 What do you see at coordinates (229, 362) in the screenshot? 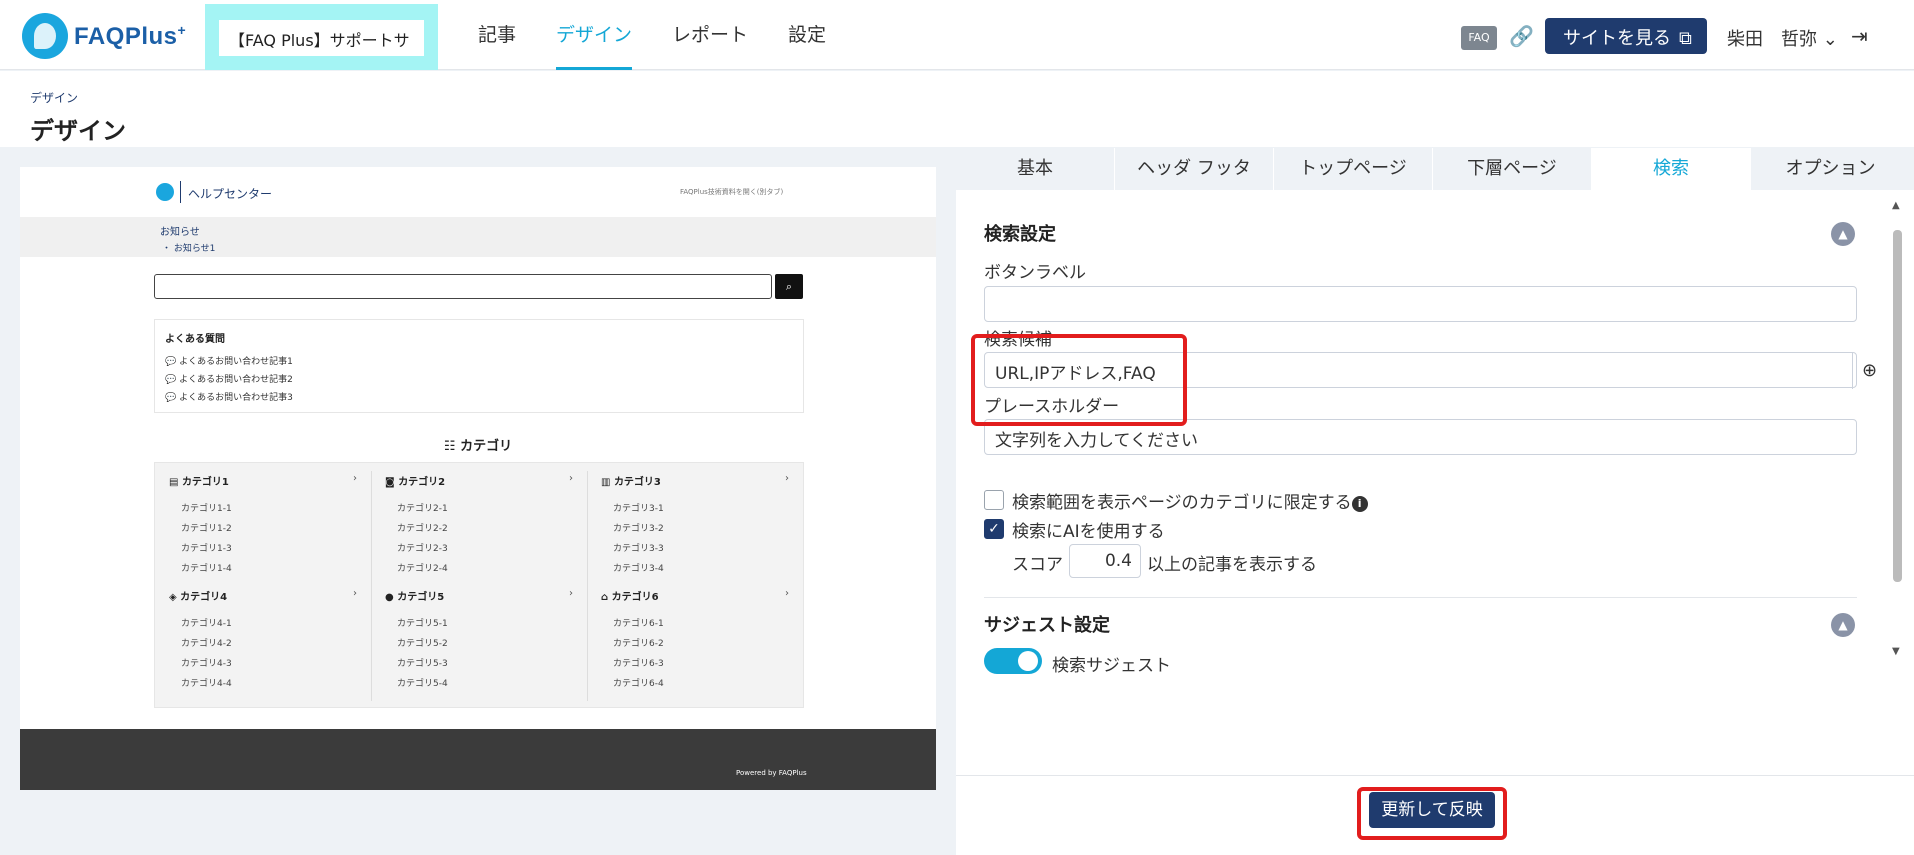
I see `preview-faq-item: 💬 よくあるお問い合わせ記事1` at bounding box center [229, 362].